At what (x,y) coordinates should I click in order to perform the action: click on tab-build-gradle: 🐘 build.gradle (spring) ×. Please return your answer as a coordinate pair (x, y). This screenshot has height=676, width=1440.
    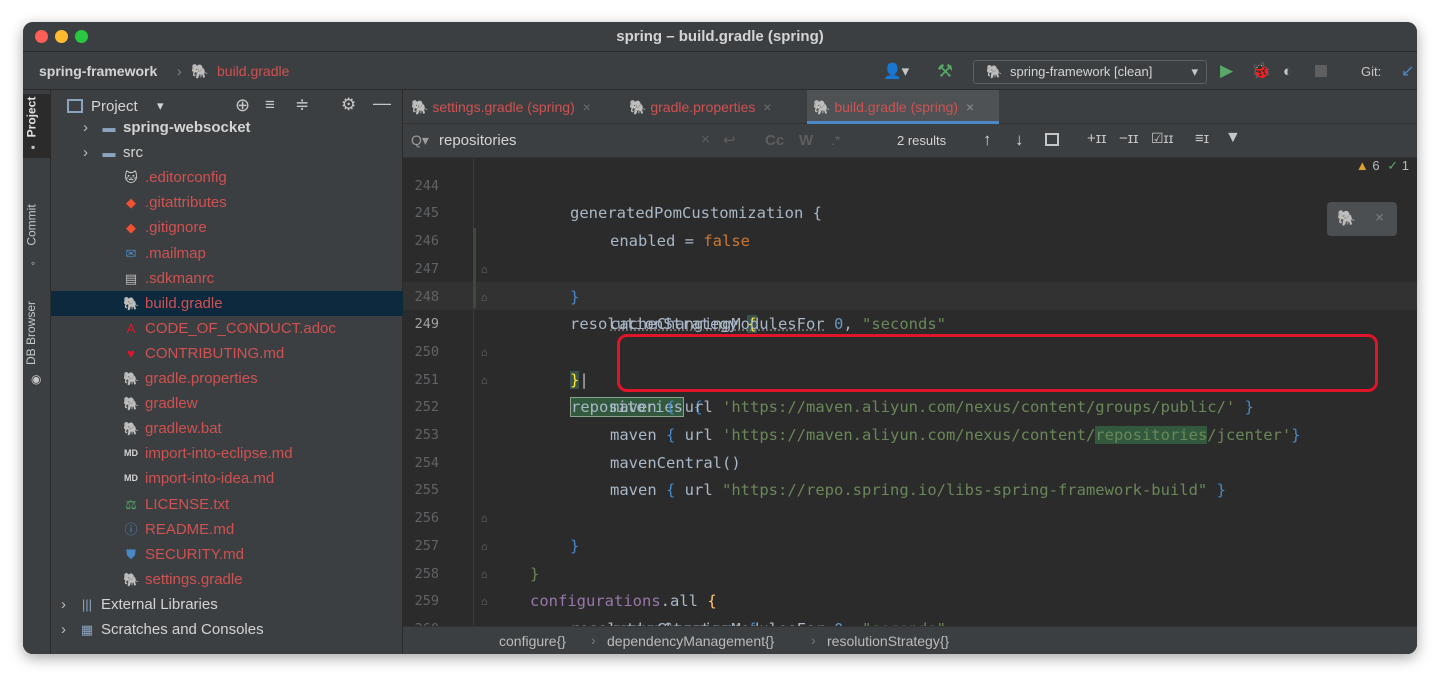
    Looking at the image, I should click on (903, 107).